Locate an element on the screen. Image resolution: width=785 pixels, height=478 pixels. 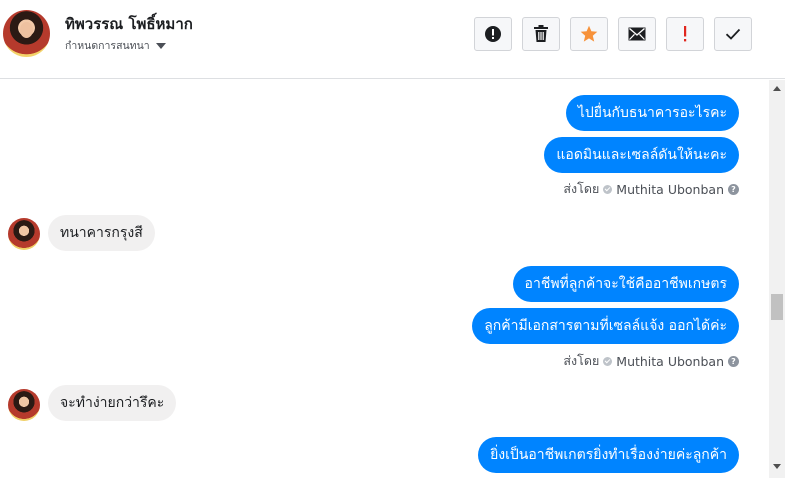
spam-button is located at coordinates (493, 34).